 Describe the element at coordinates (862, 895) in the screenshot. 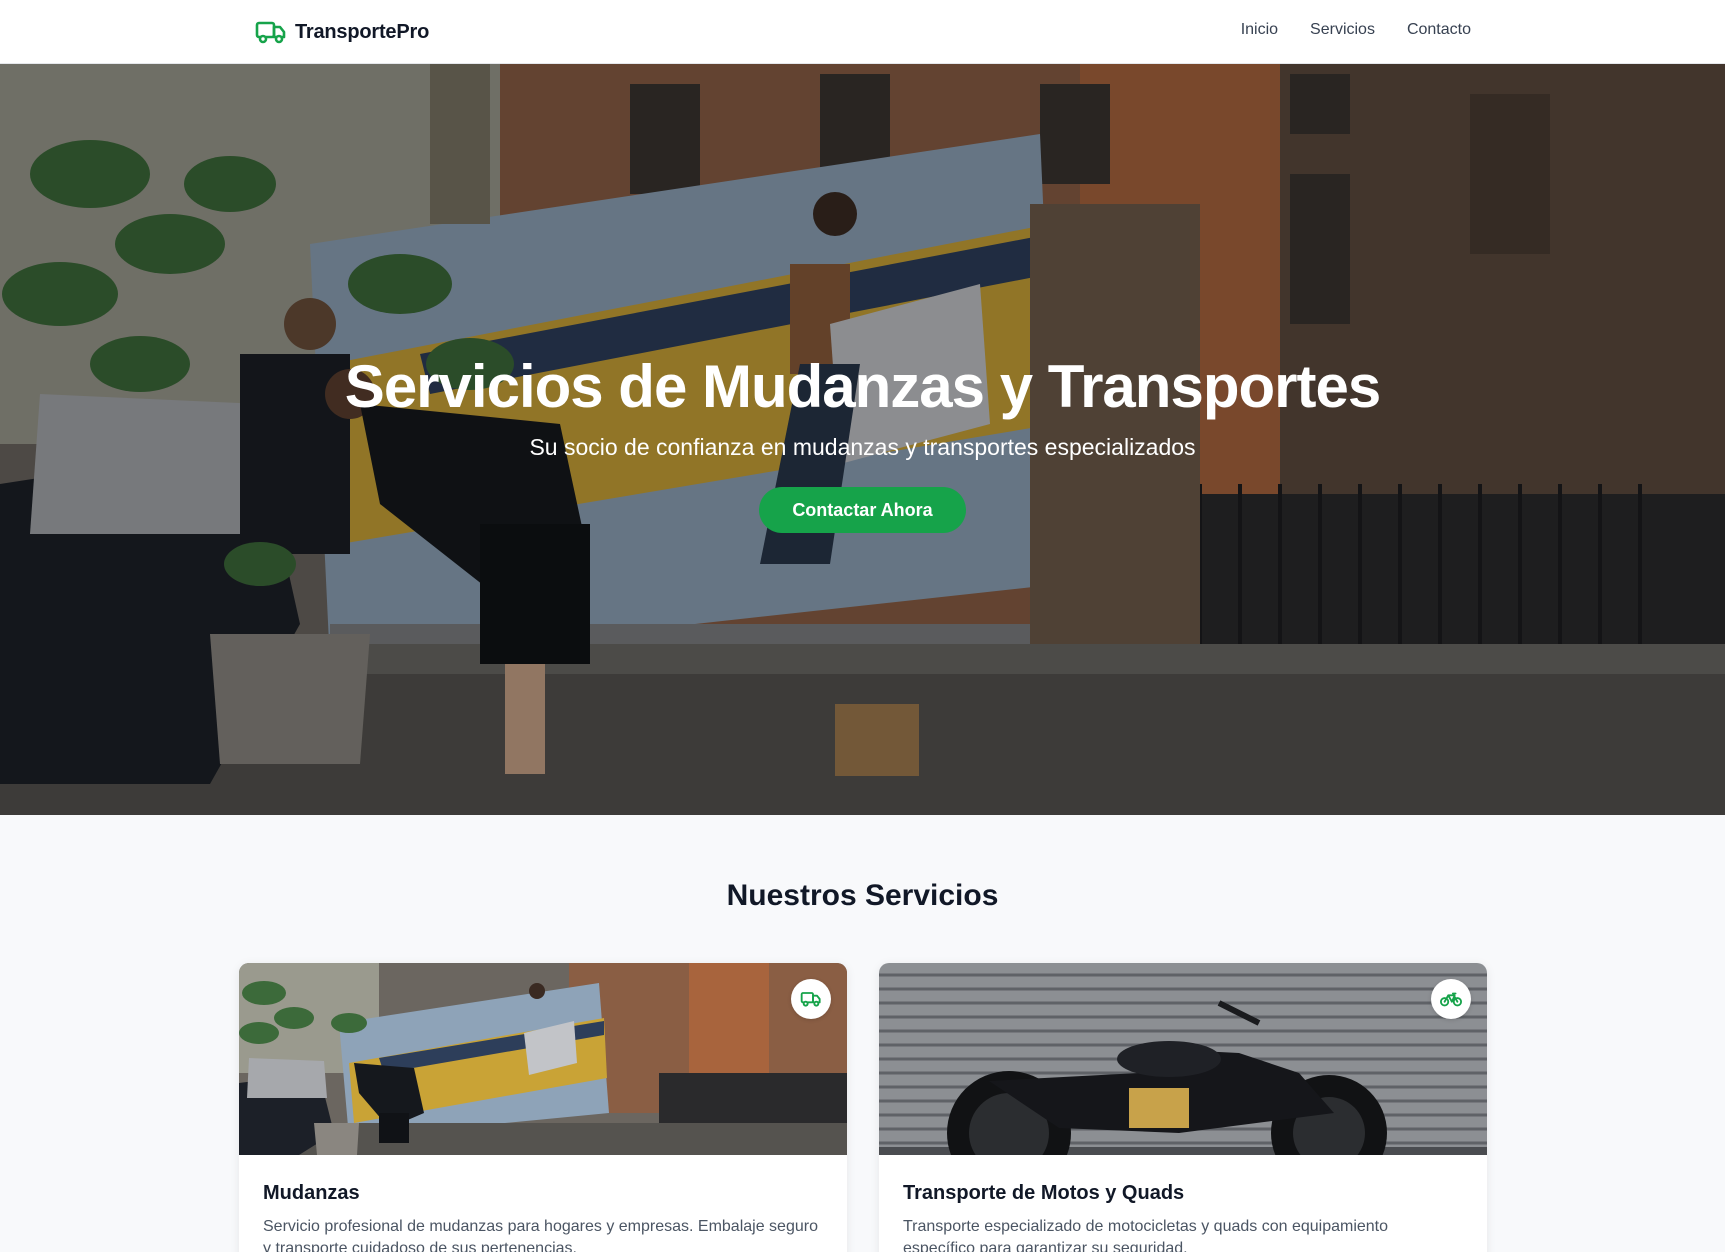

I see `services-title: Nuestros Servicios` at that location.